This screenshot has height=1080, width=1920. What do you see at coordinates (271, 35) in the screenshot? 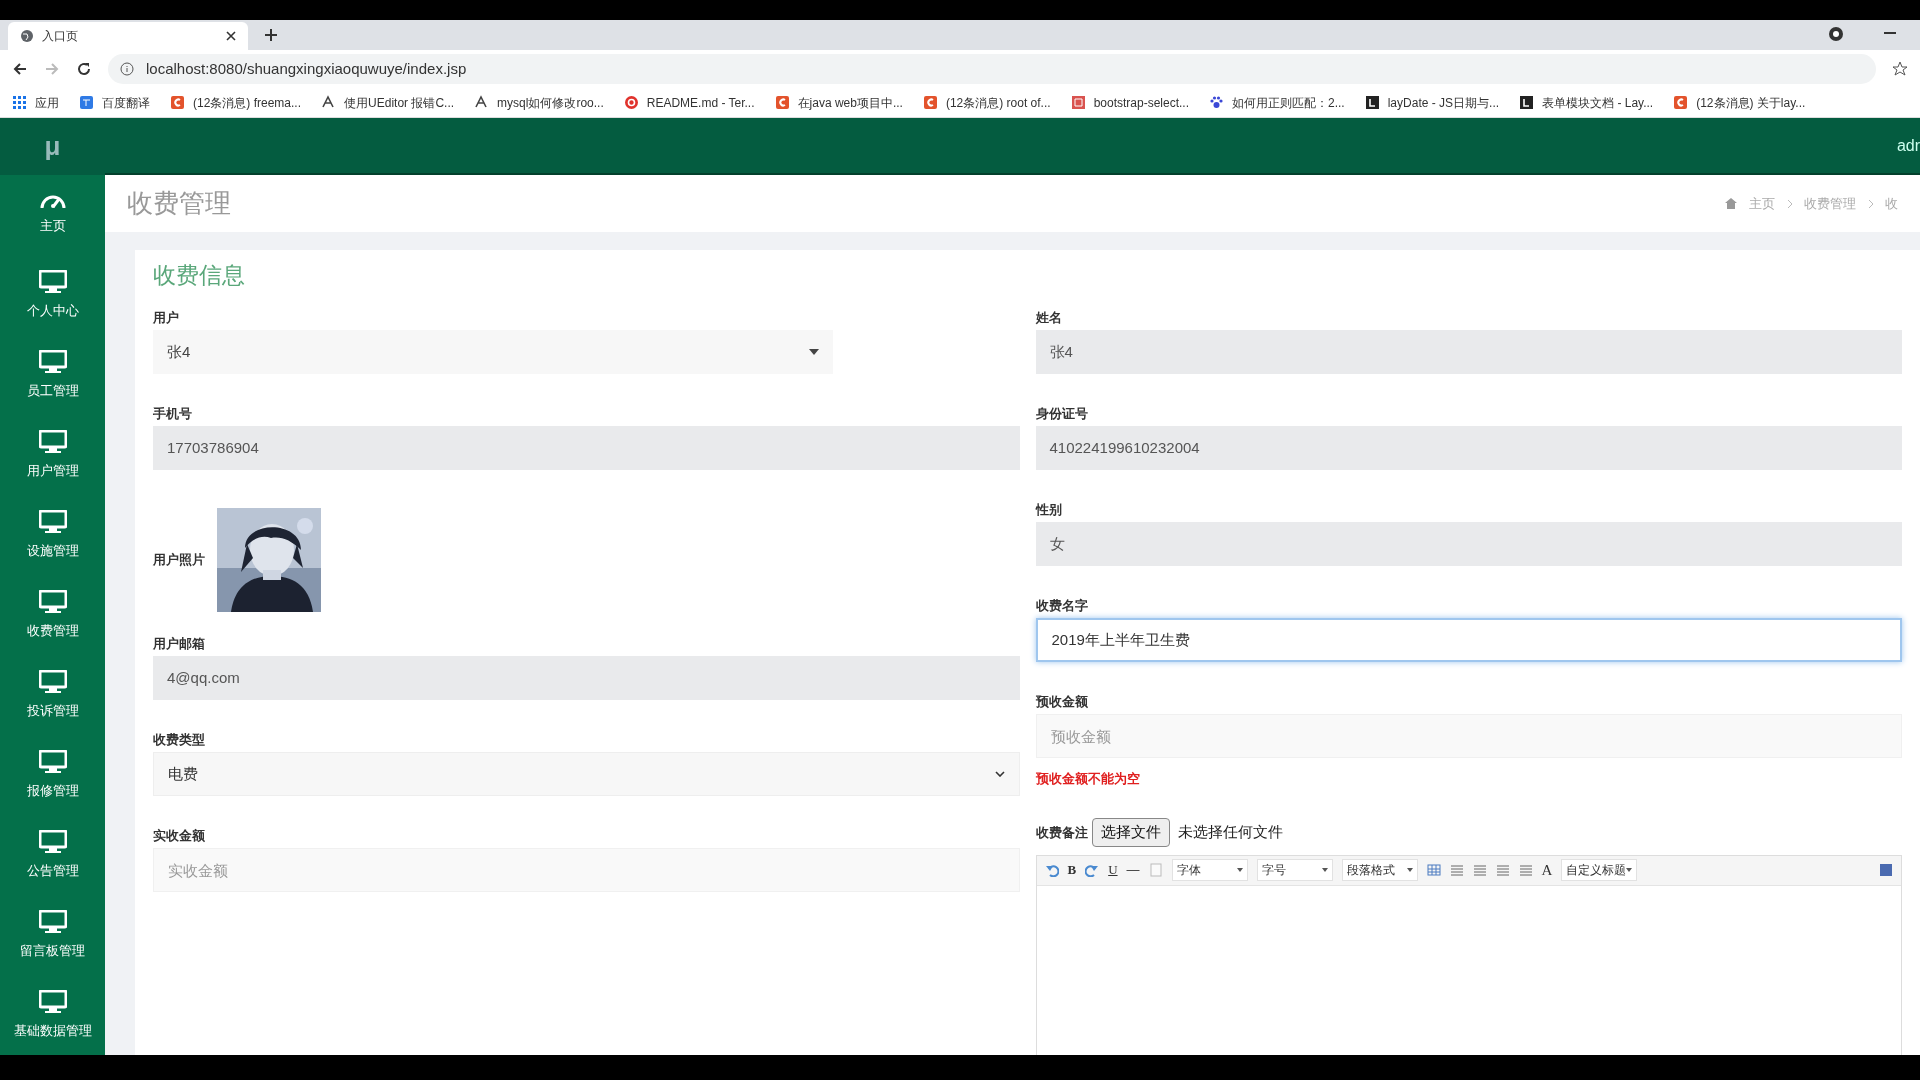
I see `new-tab-icon` at bounding box center [271, 35].